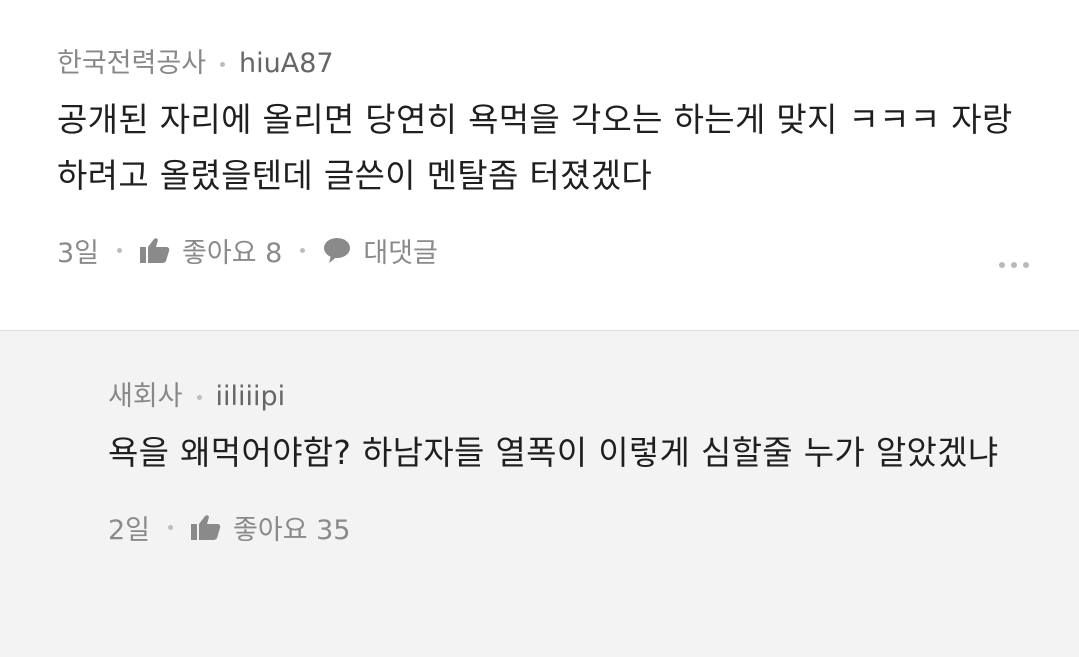  What do you see at coordinates (548, 64) in the screenshot?
I see `comment-meta: 한국전력공사 hiuA87` at bounding box center [548, 64].